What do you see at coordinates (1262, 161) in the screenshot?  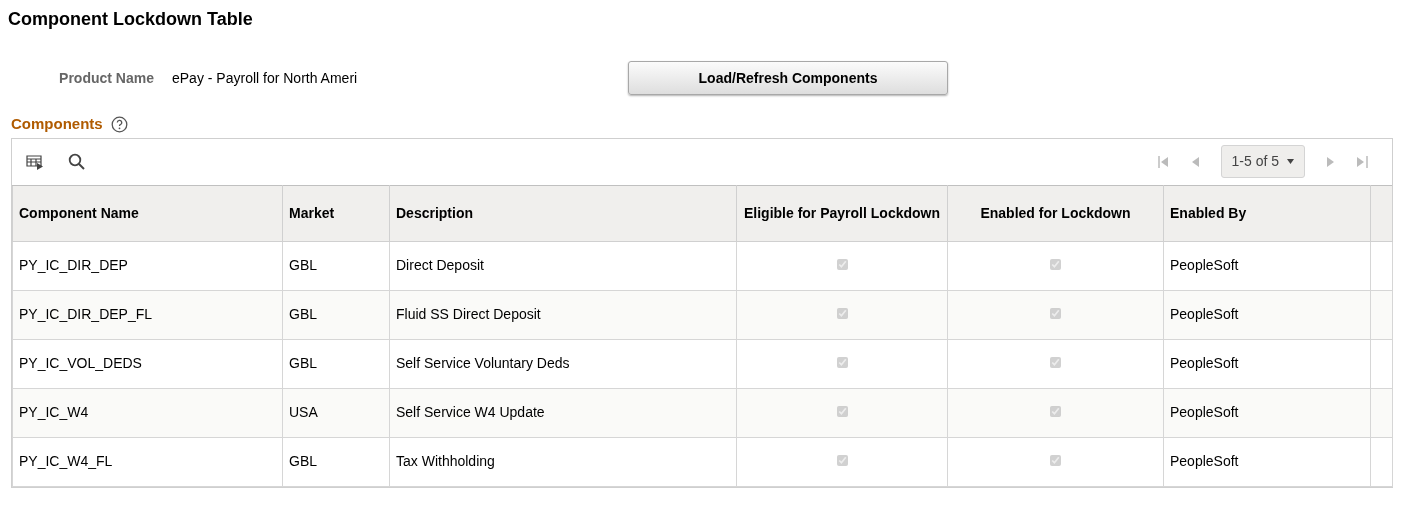 I see `page-range-dropdown: 1-5 of 5` at bounding box center [1262, 161].